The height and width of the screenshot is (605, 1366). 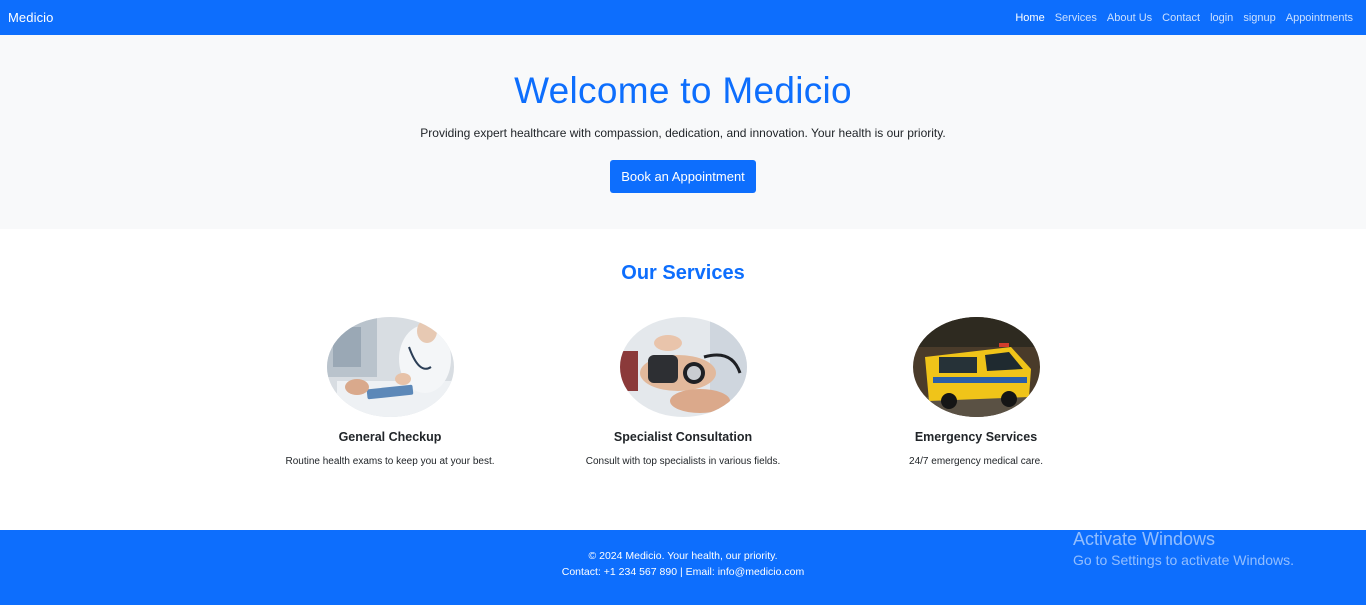 I want to click on nav-link-about-us: About Us, so click(x=1129, y=18).